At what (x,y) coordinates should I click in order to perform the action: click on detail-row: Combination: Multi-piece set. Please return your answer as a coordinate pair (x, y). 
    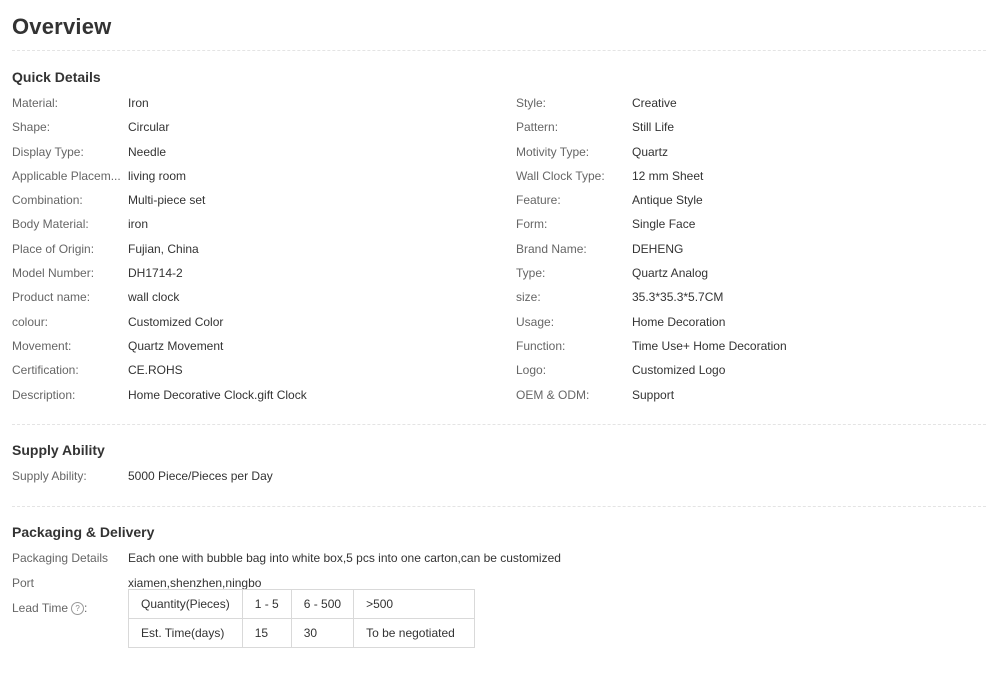
    Looking at the image, I should click on (252, 200).